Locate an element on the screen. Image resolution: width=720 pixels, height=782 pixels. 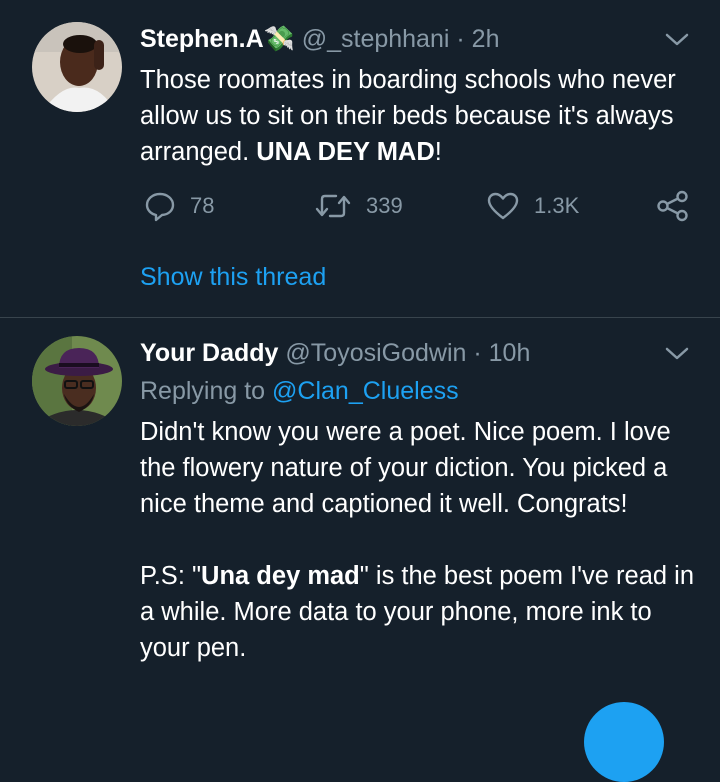
like-count: 1.3K is located at coordinates (557, 205).